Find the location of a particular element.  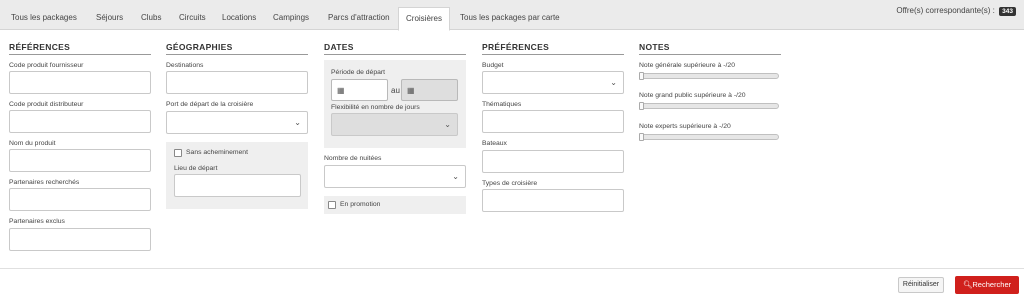

footer-divider is located at coordinates (512, 268).